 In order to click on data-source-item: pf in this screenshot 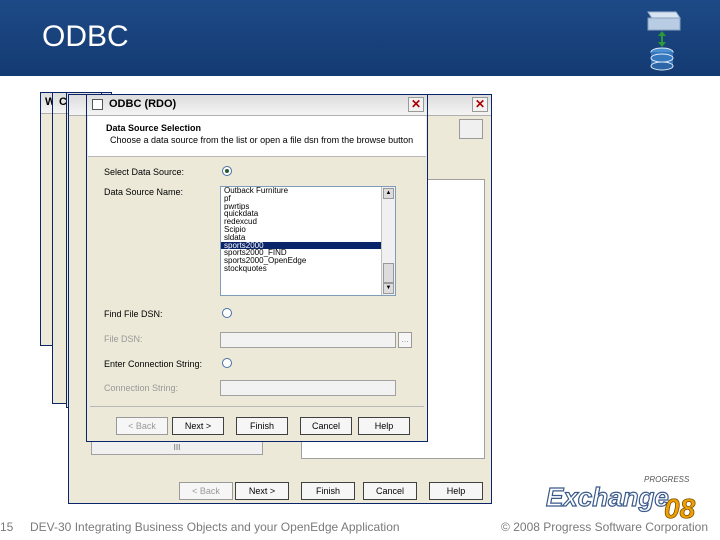, I will do `click(301, 199)`.